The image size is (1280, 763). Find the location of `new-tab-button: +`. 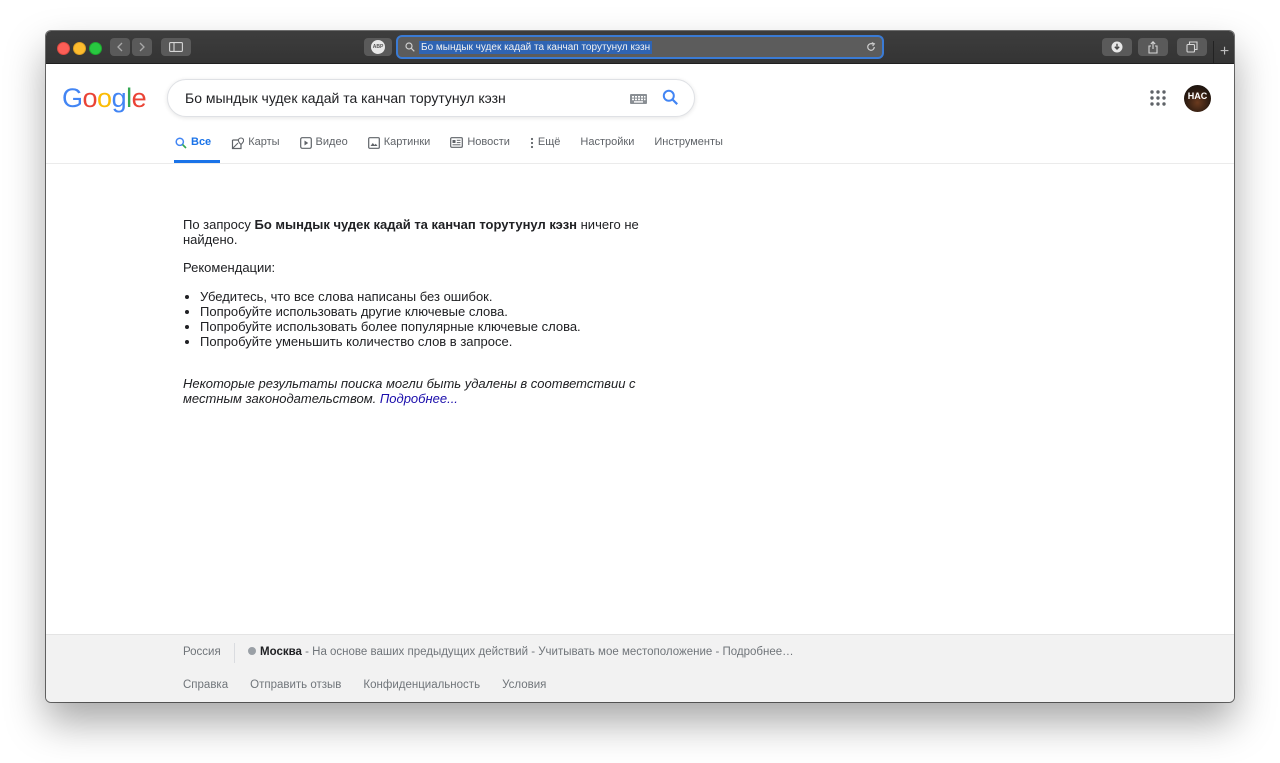

new-tab-button: + is located at coordinates (1223, 52).